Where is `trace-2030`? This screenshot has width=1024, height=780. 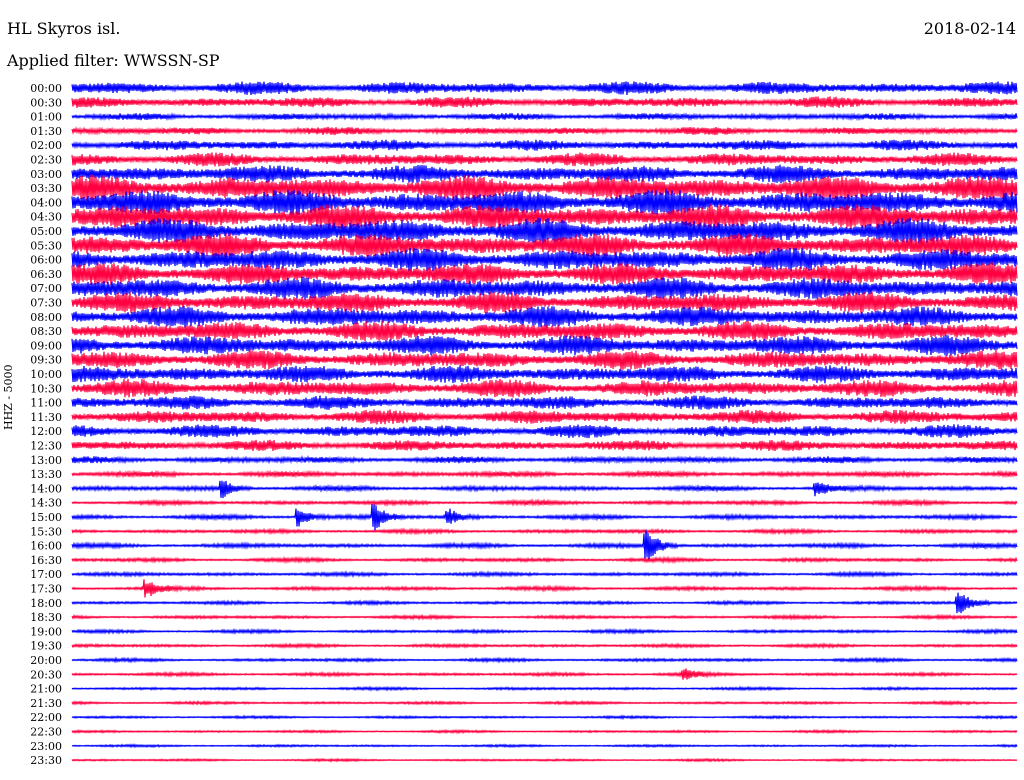
trace-2030 is located at coordinates (544, 674).